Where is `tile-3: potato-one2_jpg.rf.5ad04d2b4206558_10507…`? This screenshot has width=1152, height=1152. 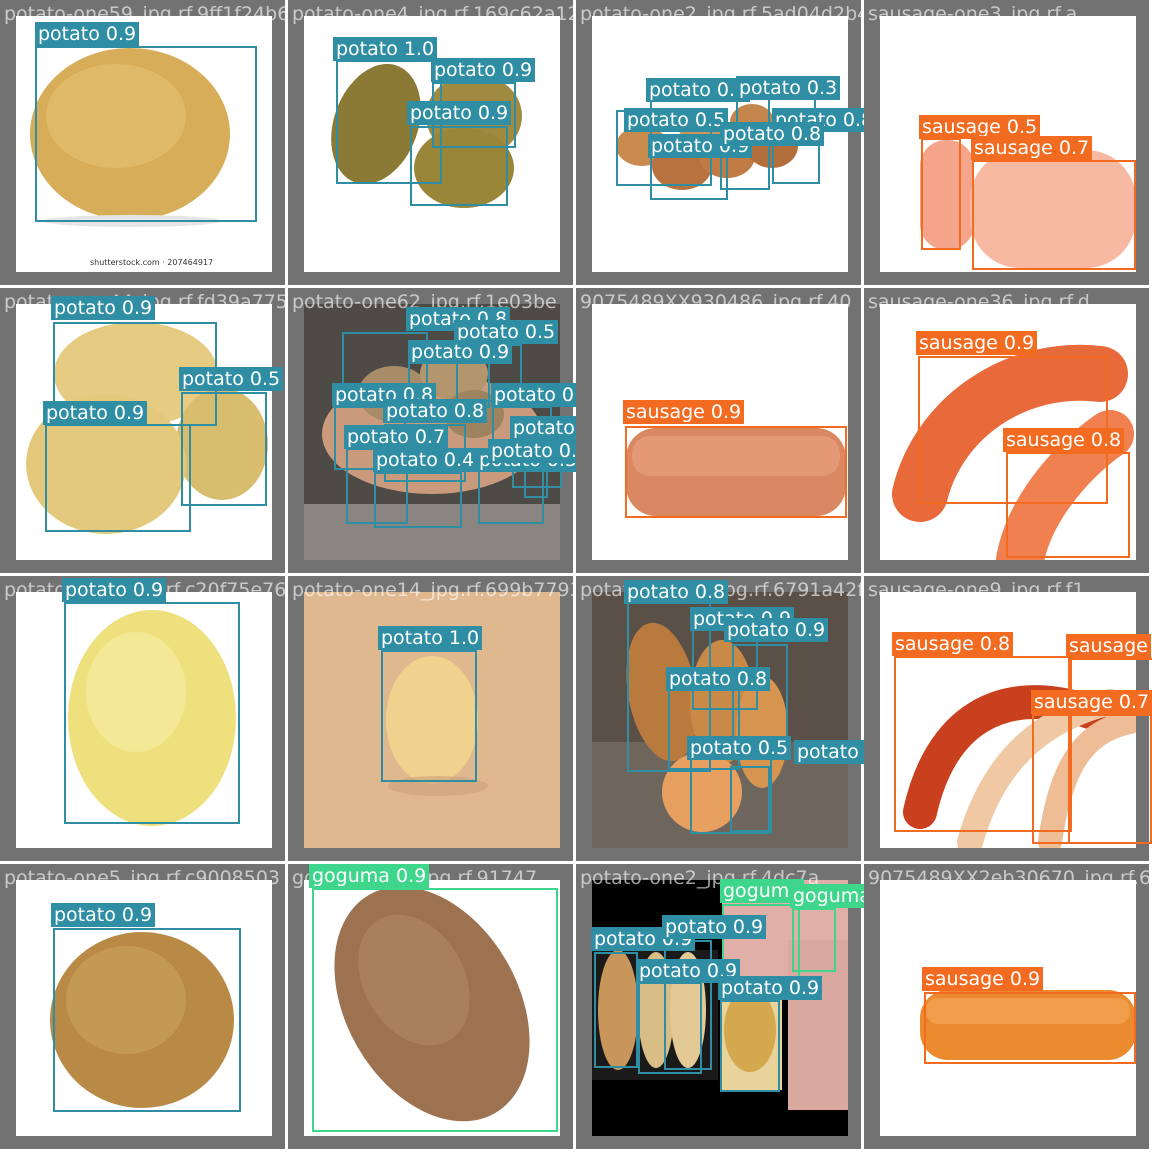 tile-3: potato-one2_jpg.rf.5ad04d2b4206558_10507… is located at coordinates (720, 144).